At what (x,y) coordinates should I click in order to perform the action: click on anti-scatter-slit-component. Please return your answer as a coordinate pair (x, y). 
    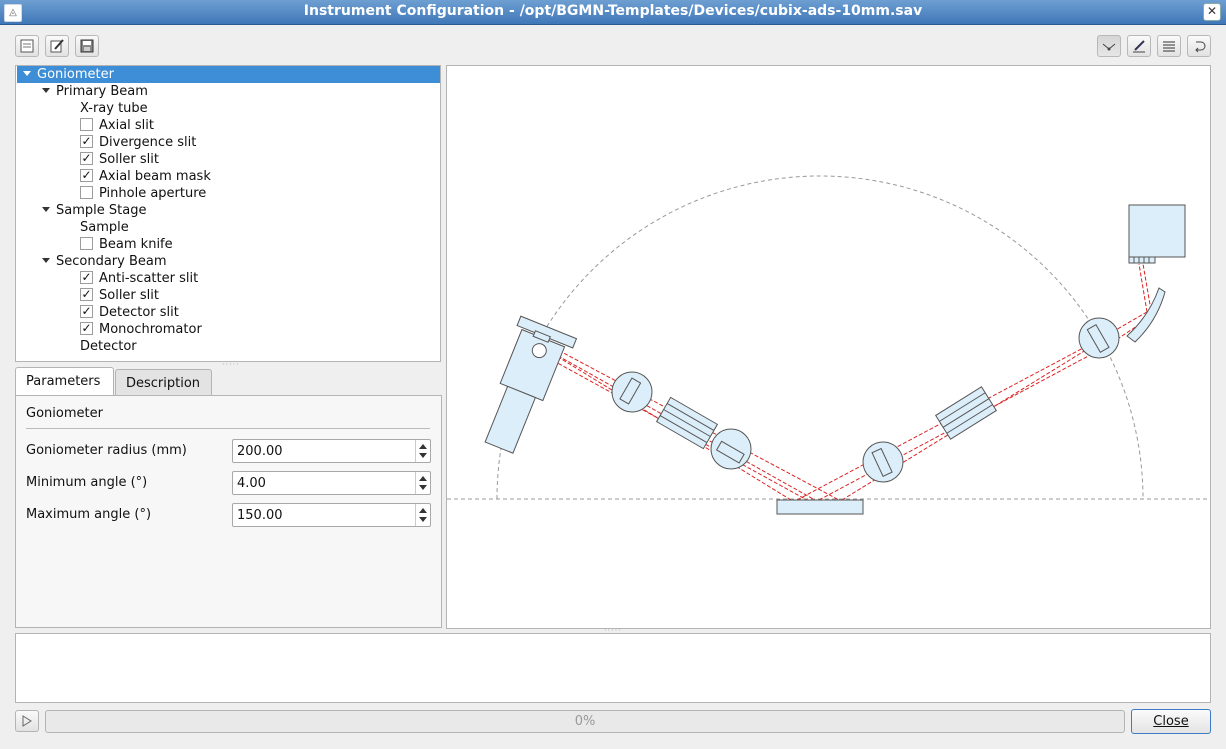
    Looking at the image, I should click on (883, 462).